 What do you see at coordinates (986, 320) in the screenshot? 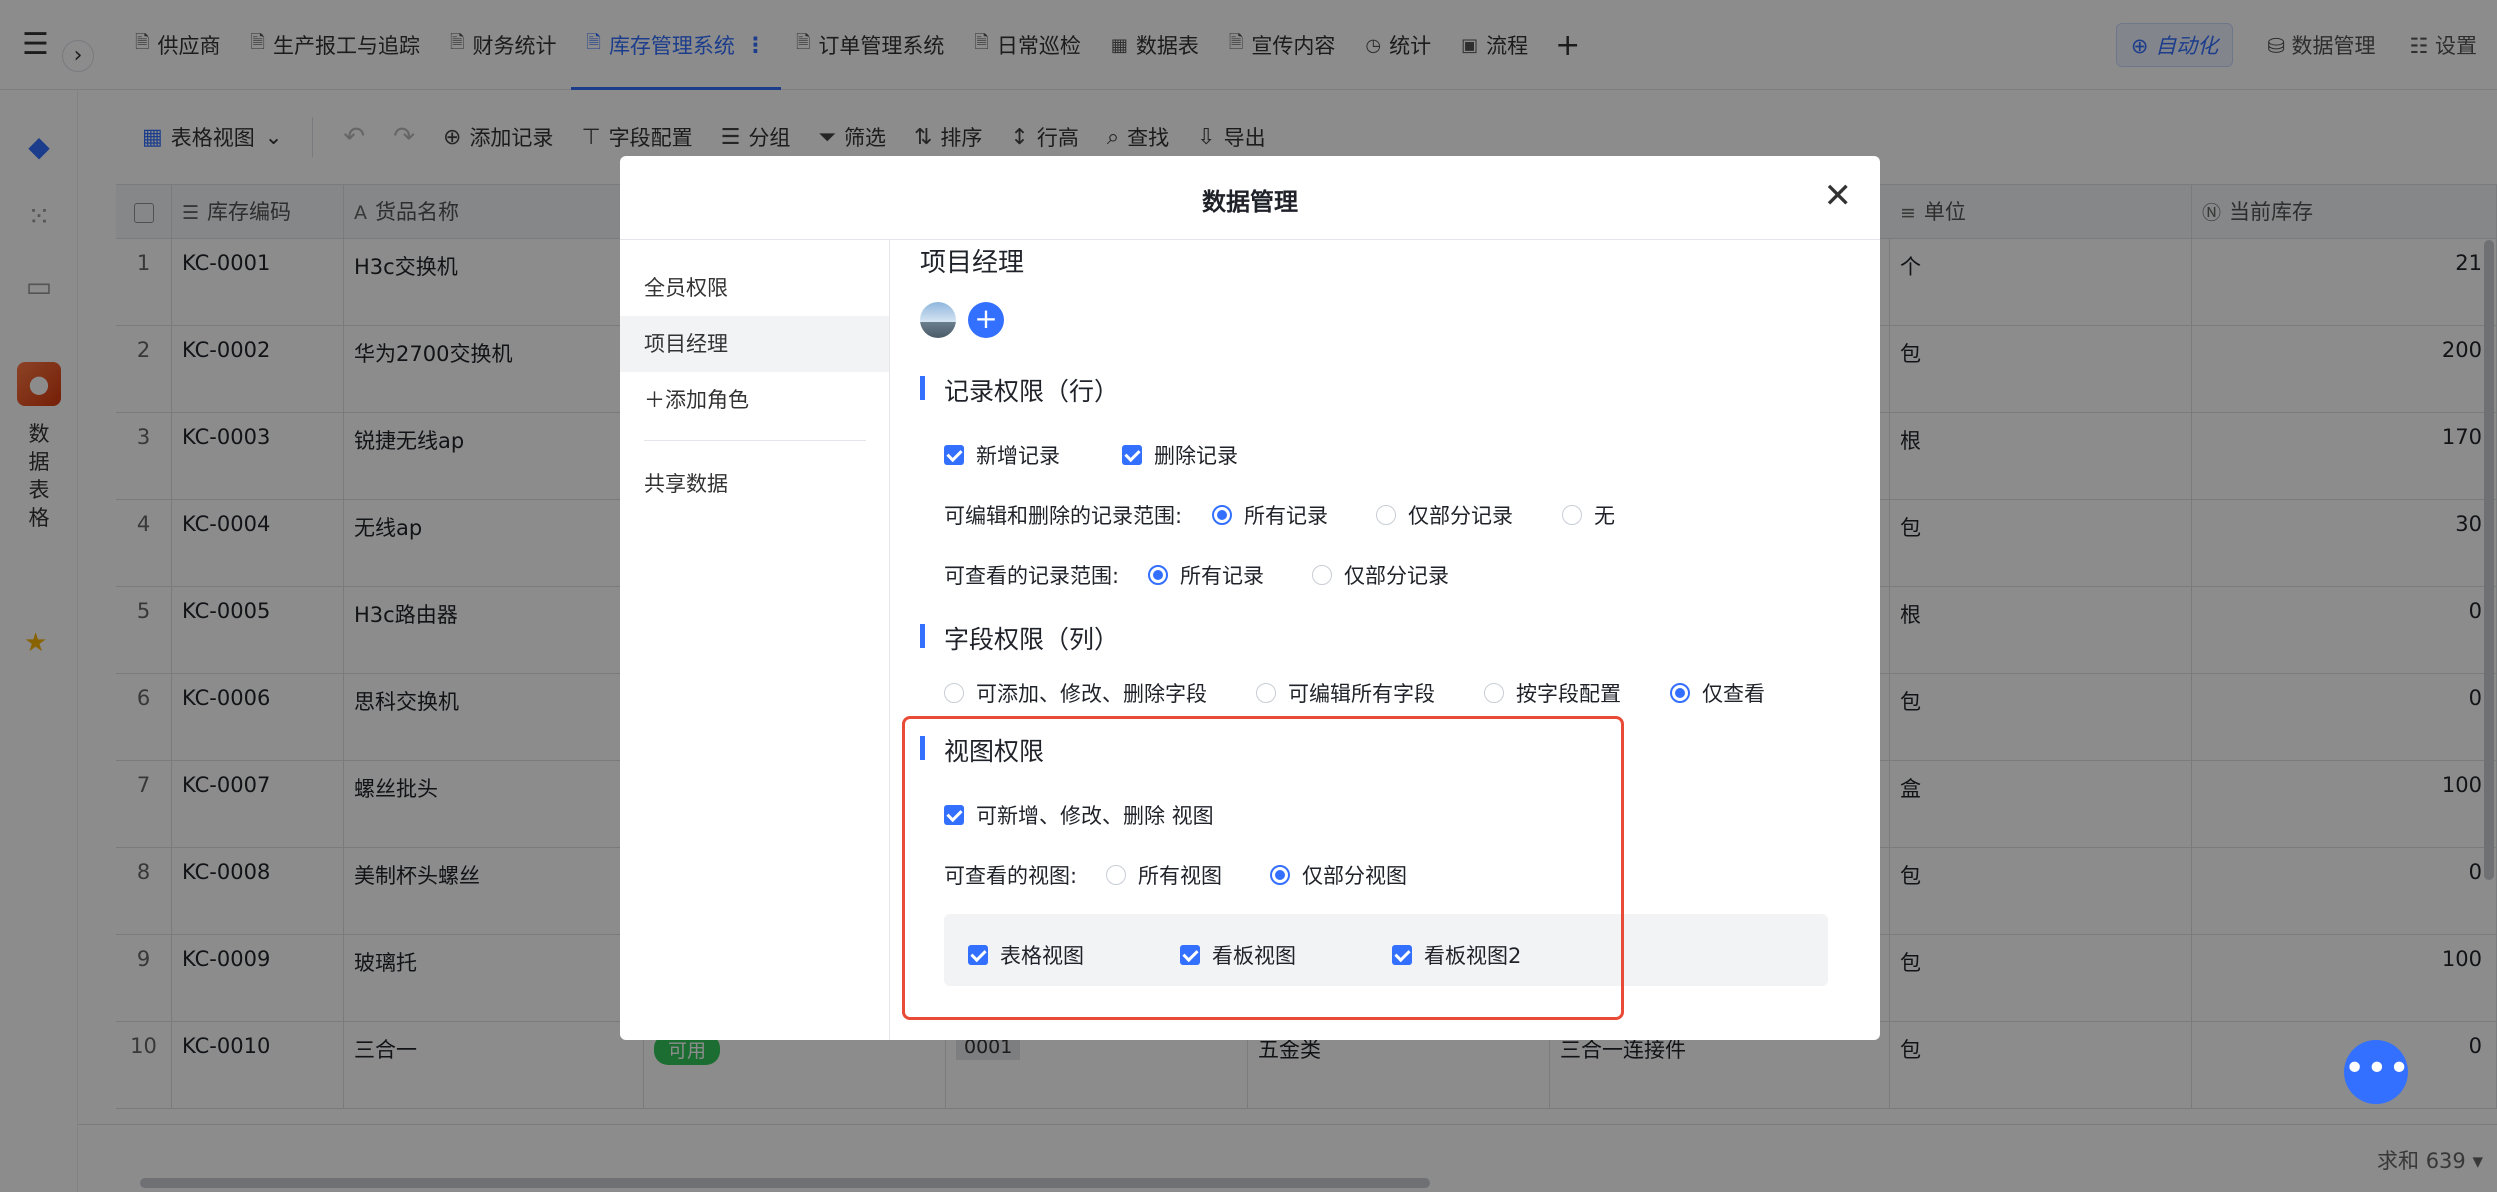
I see `add-member-button: +` at bounding box center [986, 320].